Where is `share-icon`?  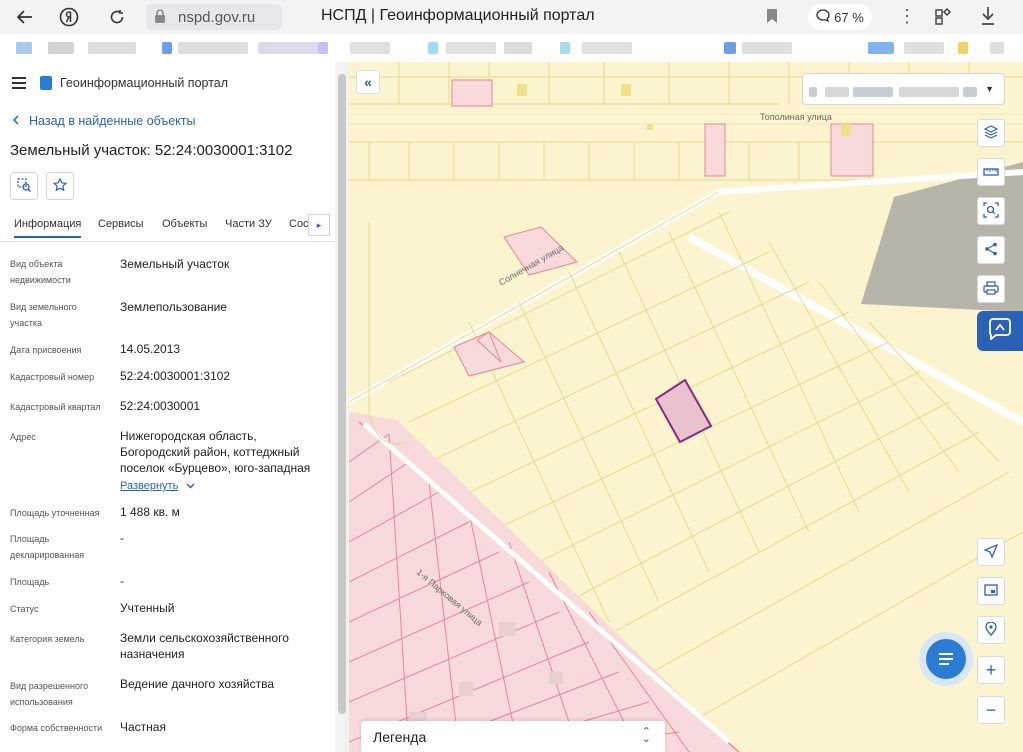 share-icon is located at coordinates (991, 250).